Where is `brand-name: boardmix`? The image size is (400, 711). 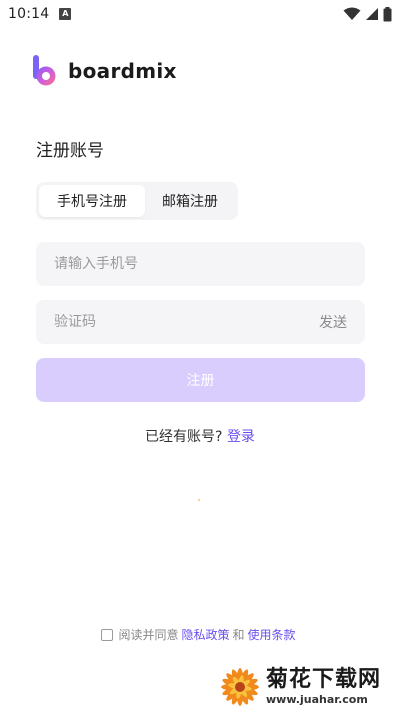 brand-name: boardmix is located at coordinates (122, 71).